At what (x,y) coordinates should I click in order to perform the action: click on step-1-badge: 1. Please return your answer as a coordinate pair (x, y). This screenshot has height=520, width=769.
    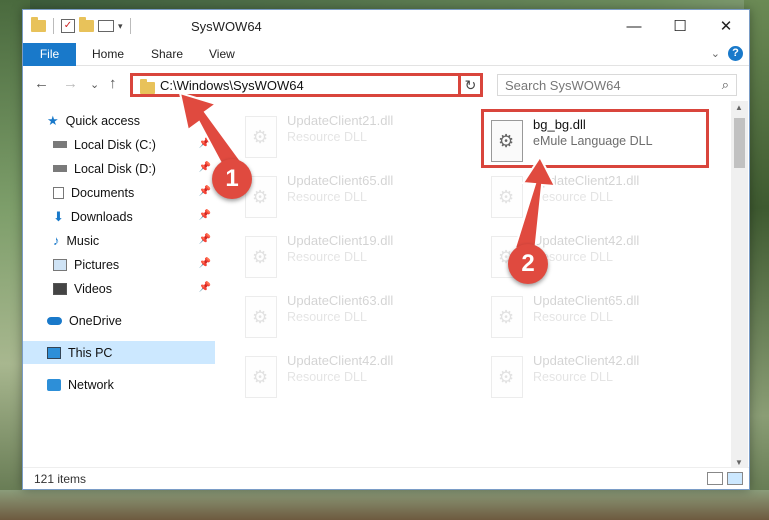
    Looking at the image, I should click on (232, 179).